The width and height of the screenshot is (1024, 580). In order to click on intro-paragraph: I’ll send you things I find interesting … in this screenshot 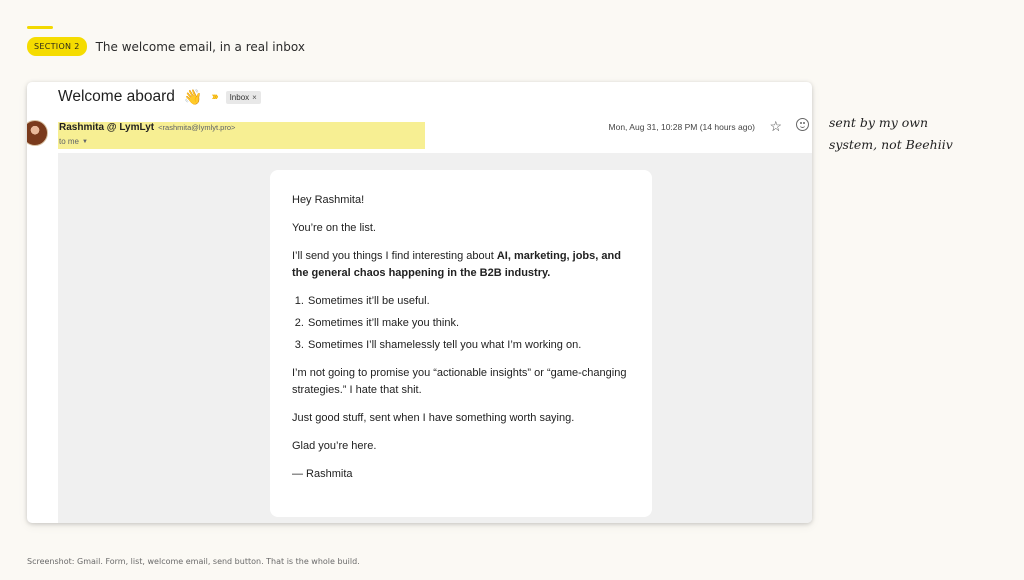, I will do `click(461, 265)`.